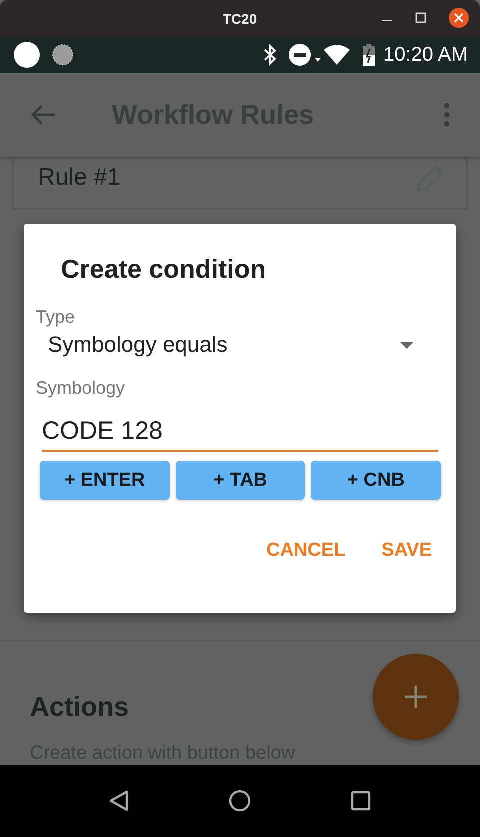 This screenshot has width=480, height=837. Describe the element at coordinates (79, 178) in the screenshot. I see `rule-name: Rule #1` at that location.